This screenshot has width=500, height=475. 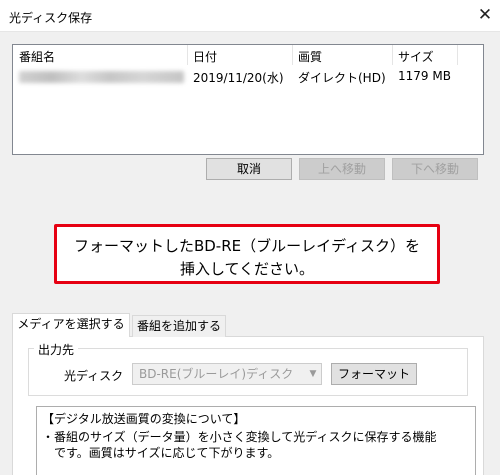 I want to click on column-header-date: 日付, so click(x=205, y=56).